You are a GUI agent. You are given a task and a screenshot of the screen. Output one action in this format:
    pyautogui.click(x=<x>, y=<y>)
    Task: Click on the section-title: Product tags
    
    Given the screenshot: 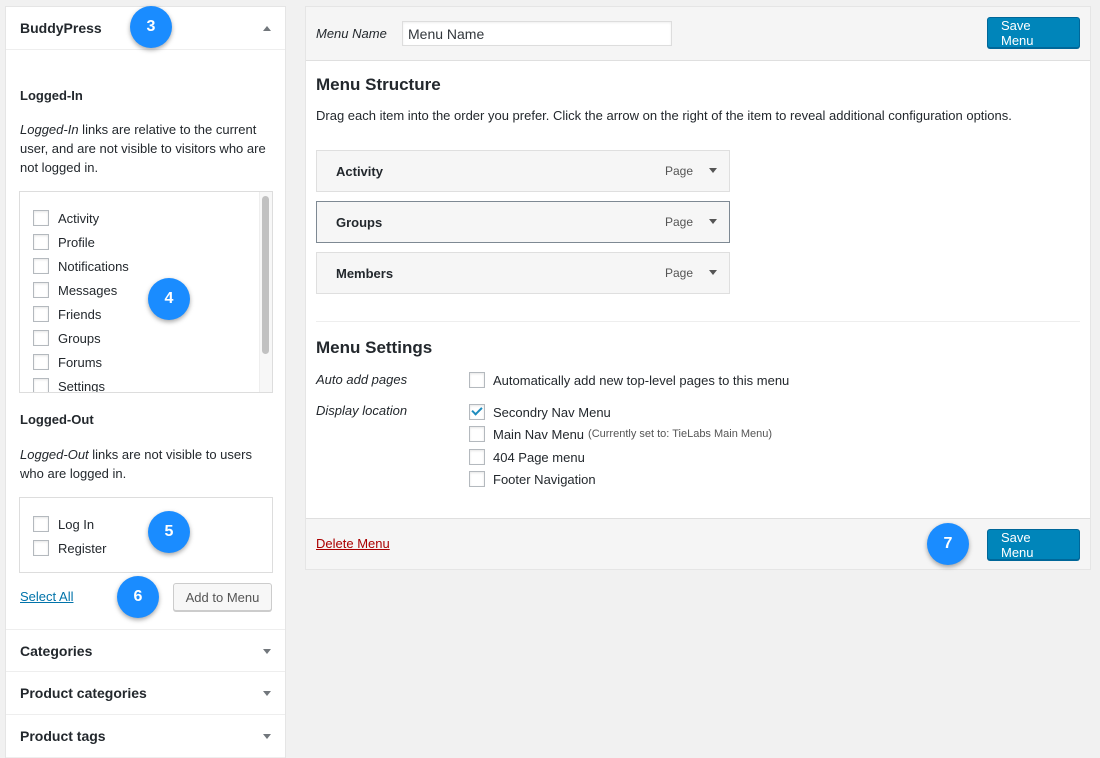 What is the action you would take?
    pyautogui.click(x=63, y=736)
    